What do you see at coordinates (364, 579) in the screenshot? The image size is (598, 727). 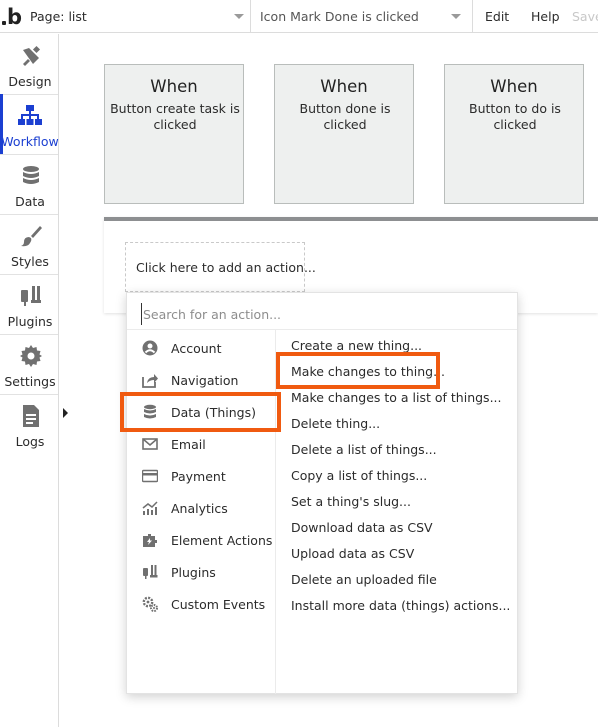 I see `action-item: Delete an uploaded file` at bounding box center [364, 579].